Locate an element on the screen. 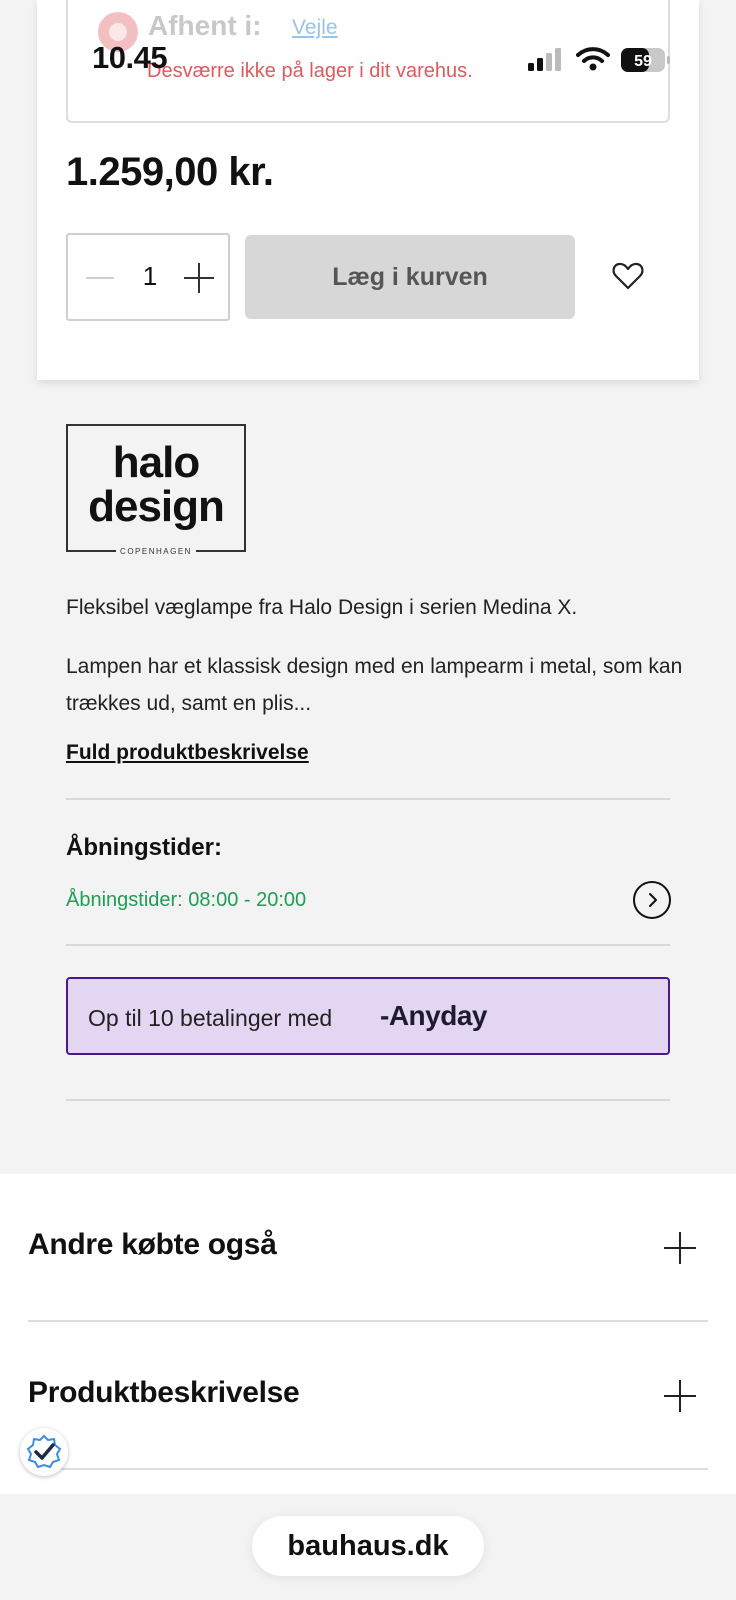 The image size is (736, 1600). brand-logo-city-text: COPENHAGEN is located at coordinates (156, 551).